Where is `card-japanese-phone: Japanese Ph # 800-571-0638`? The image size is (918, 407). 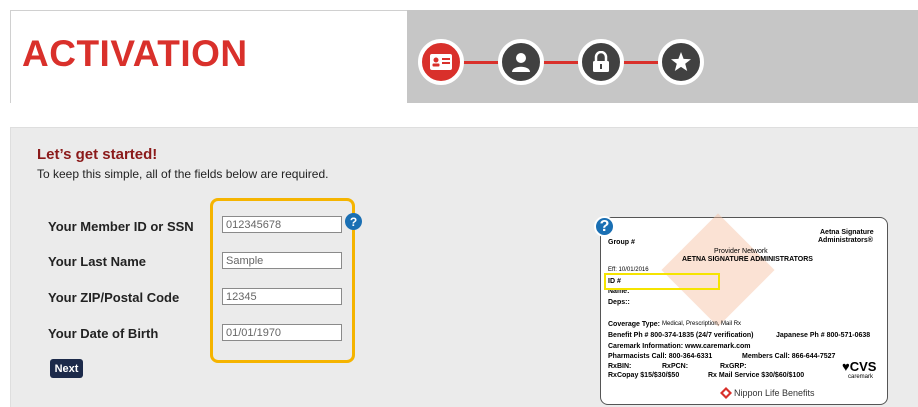 card-japanese-phone: Japanese Ph # 800-571-0638 is located at coordinates (823, 335).